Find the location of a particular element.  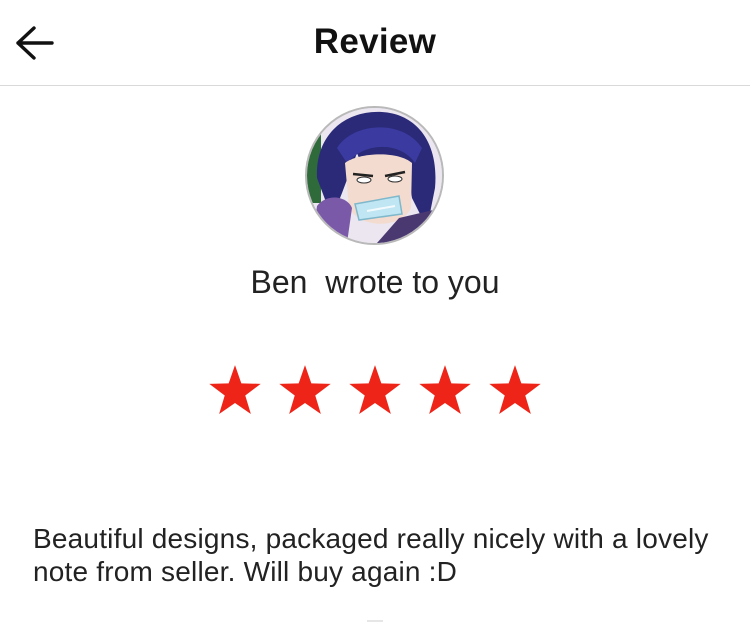

header-bar: Review is located at coordinates (375, 43).